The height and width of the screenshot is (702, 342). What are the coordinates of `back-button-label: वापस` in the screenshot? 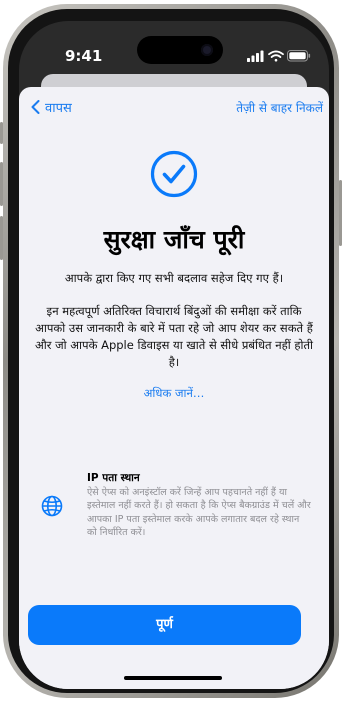 It's located at (58, 108).